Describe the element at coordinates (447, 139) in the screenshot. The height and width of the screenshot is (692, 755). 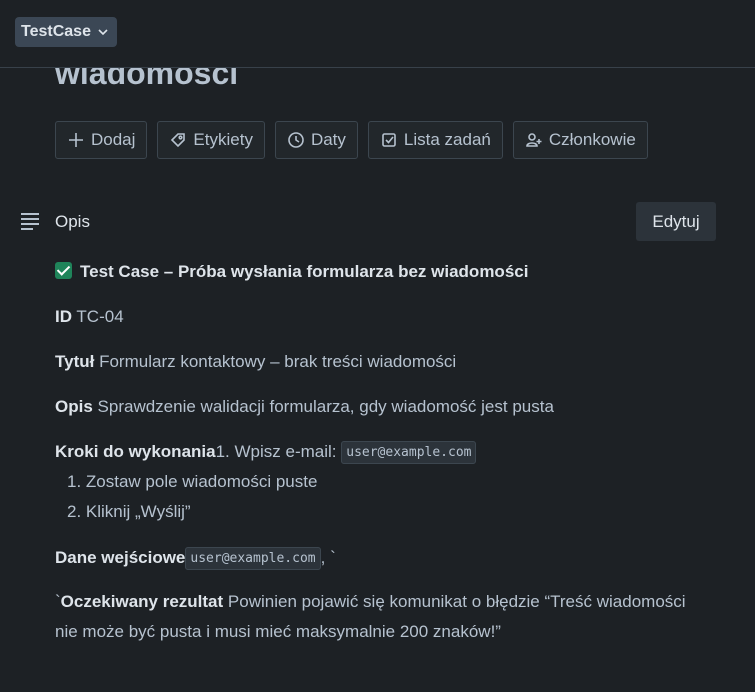
I see `checklist-button-label: Lista zadań` at that location.